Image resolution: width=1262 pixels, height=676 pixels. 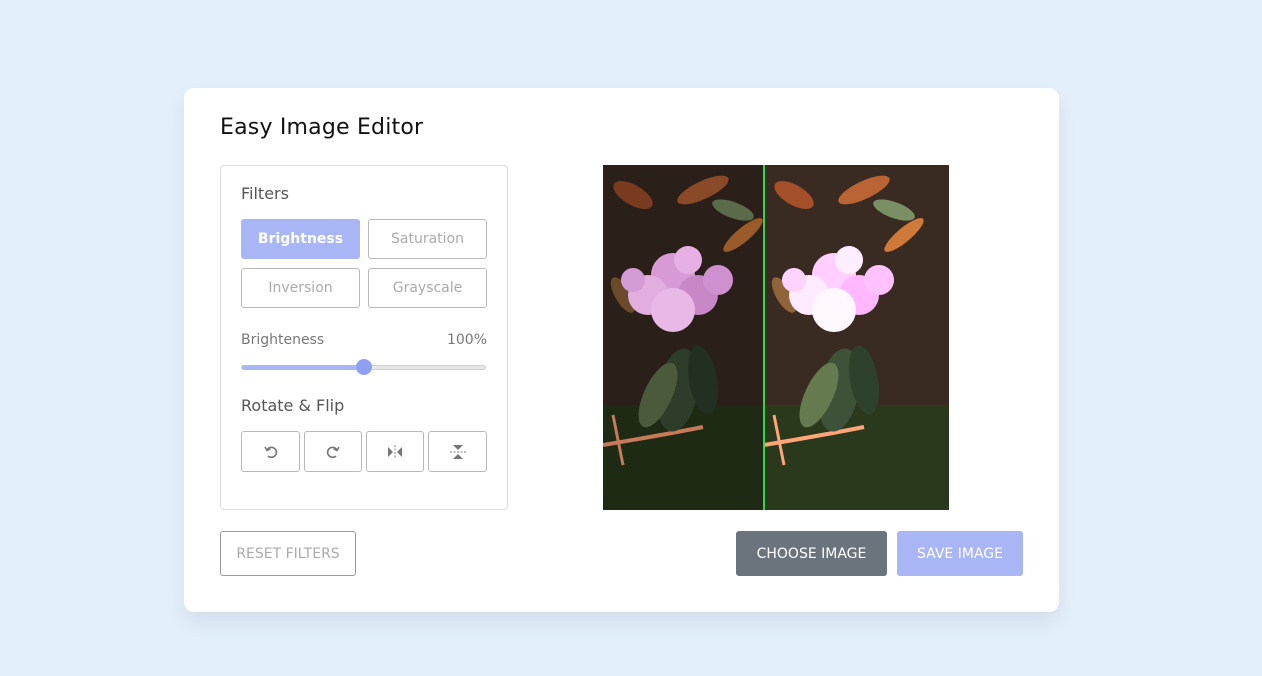 I want to click on rotate-left-button, so click(x=270, y=451).